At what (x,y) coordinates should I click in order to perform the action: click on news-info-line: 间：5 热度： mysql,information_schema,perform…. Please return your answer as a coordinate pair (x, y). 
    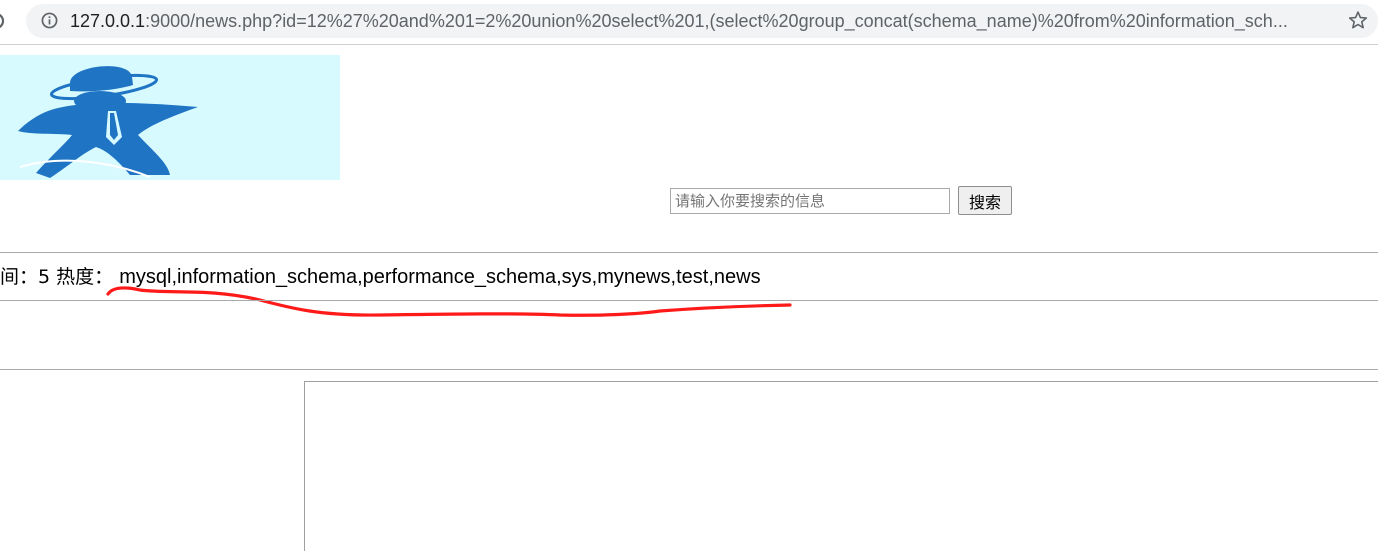
    Looking at the image, I should click on (380, 277).